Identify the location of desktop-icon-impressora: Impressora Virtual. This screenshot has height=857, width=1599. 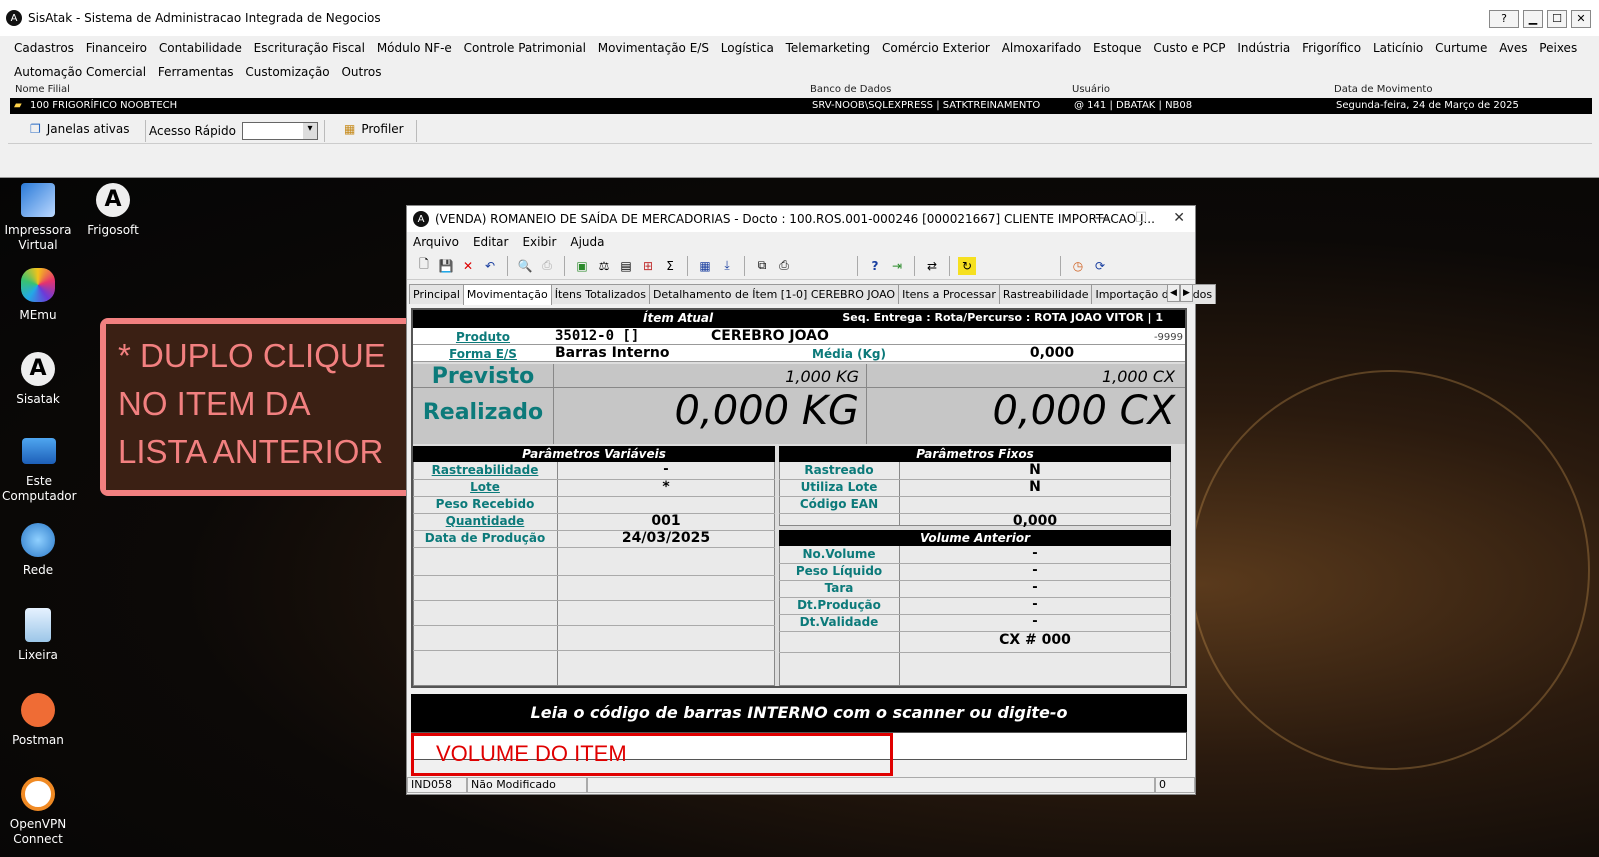
(38, 218).